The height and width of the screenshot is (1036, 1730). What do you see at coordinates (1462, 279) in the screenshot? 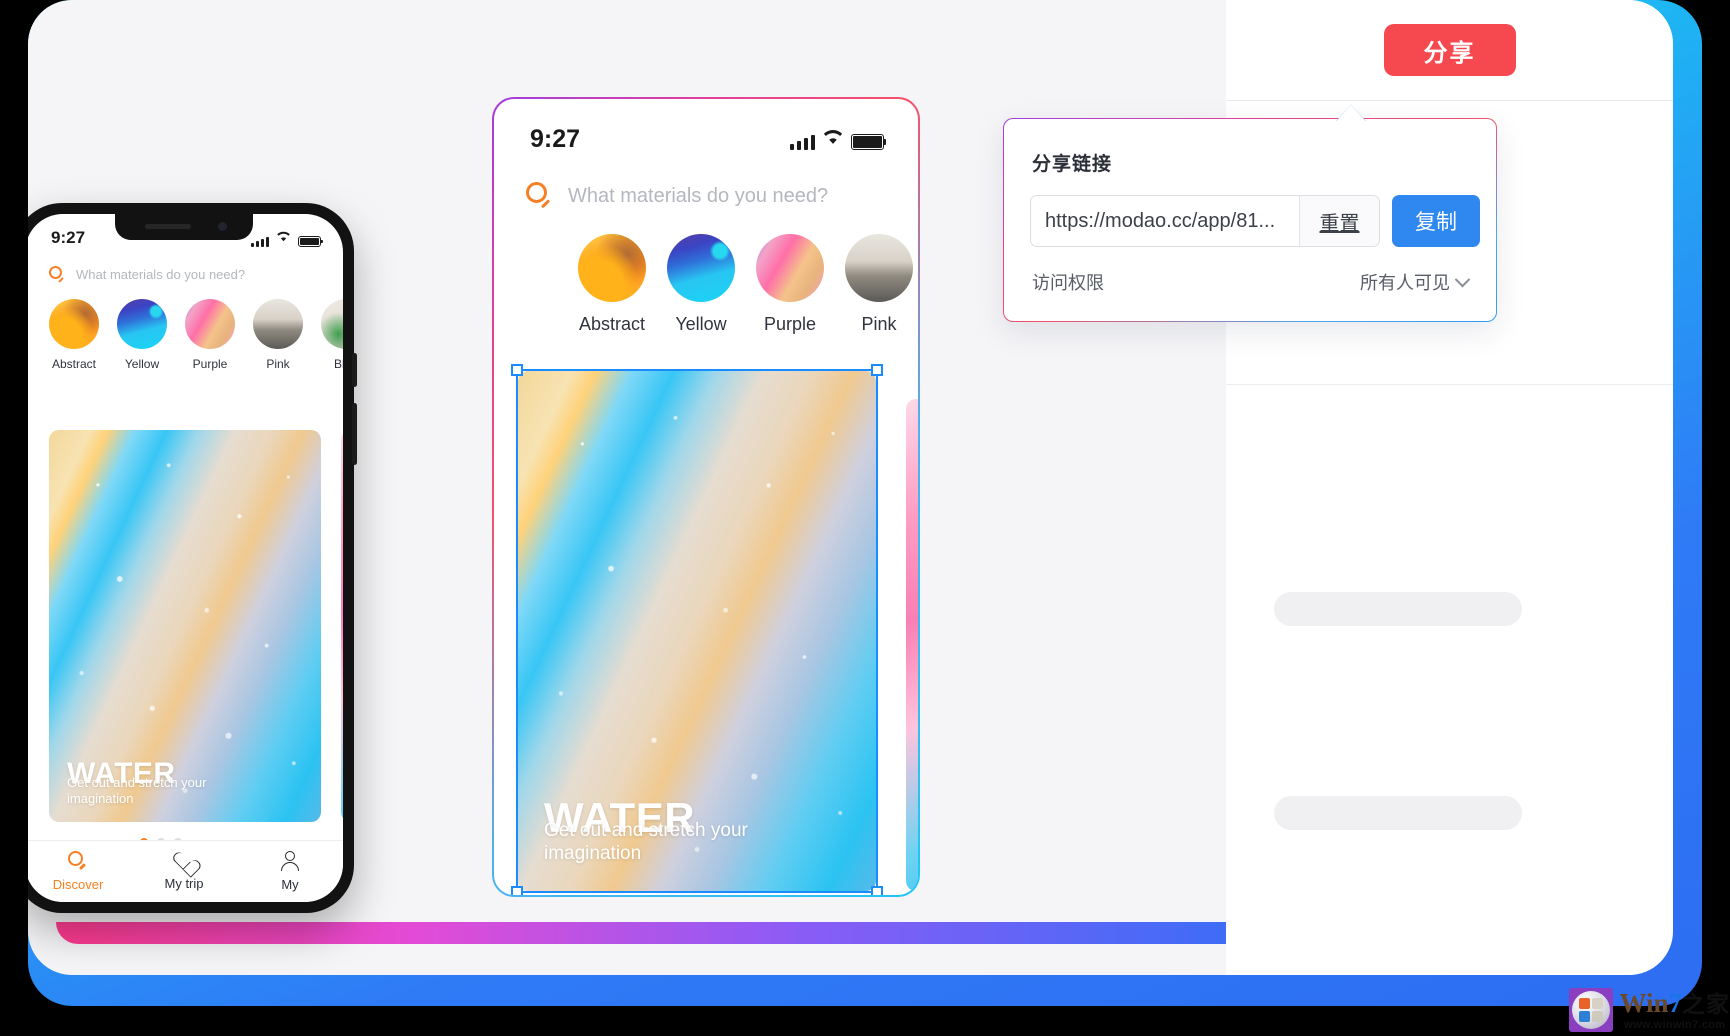
I see `chevron-down-icon` at bounding box center [1462, 279].